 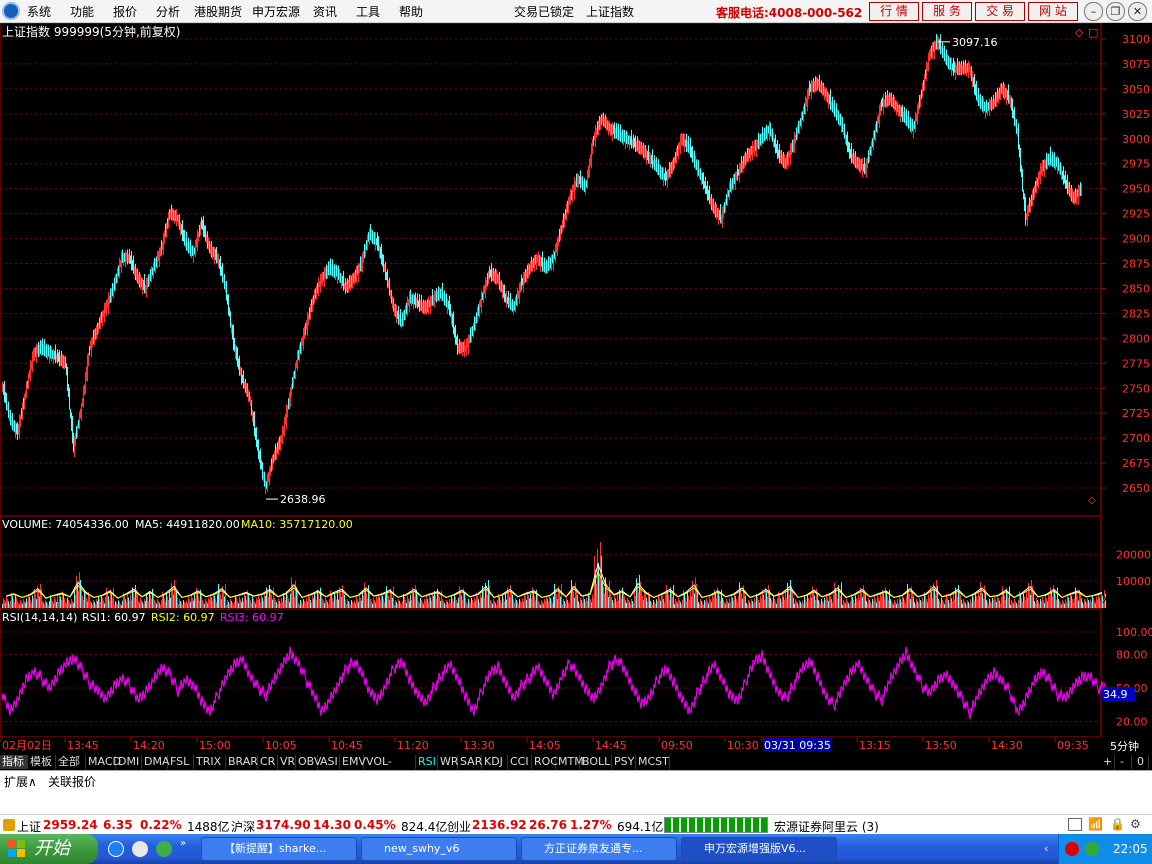 What do you see at coordinates (353, 762) in the screenshot?
I see `tab-emv: EMV` at bounding box center [353, 762].